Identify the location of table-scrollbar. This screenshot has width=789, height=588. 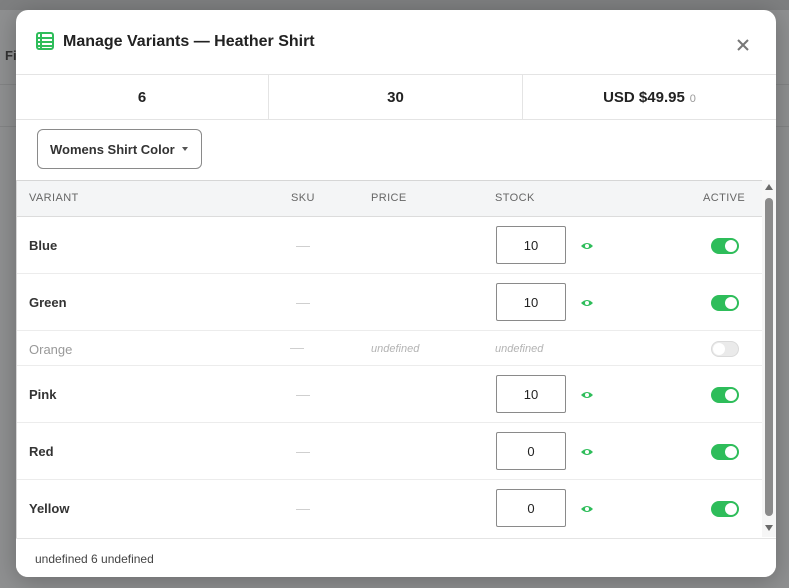
(769, 358).